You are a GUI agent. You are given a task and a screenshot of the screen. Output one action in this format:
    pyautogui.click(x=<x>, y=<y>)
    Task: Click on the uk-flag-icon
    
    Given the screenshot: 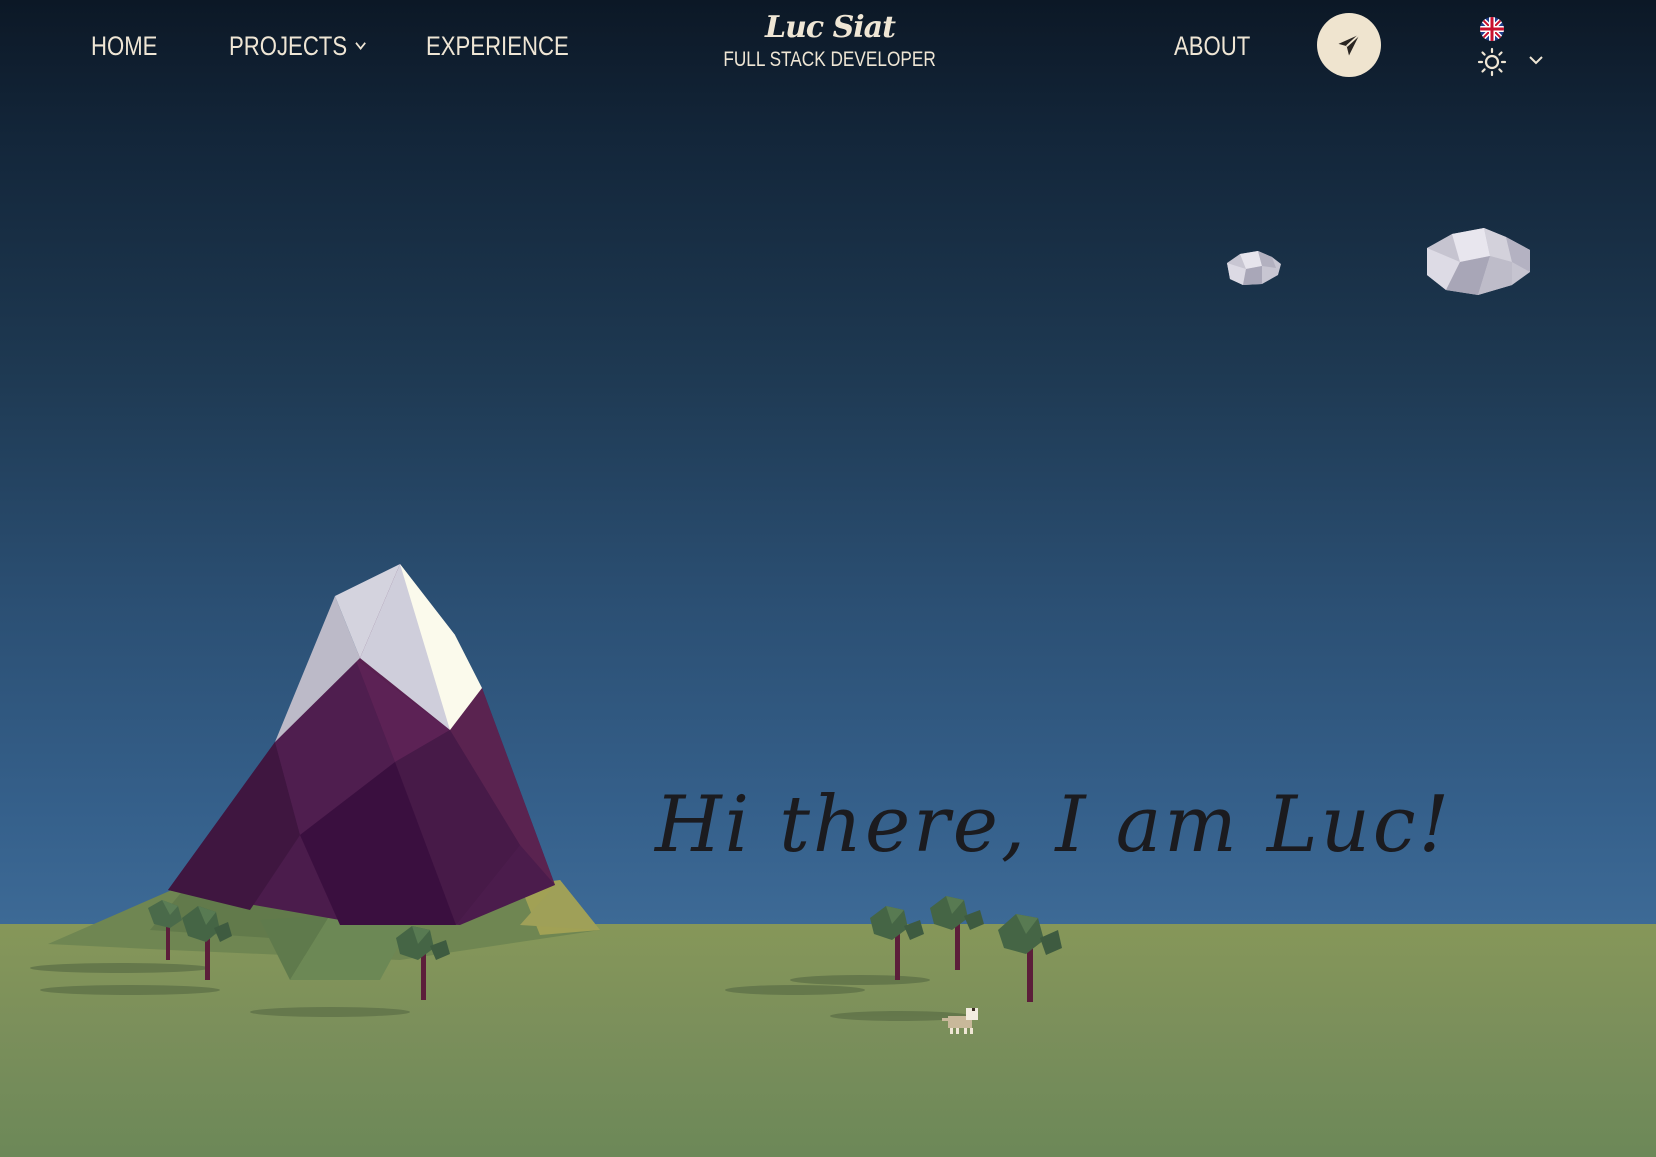 What is the action you would take?
    pyautogui.click(x=1492, y=29)
    